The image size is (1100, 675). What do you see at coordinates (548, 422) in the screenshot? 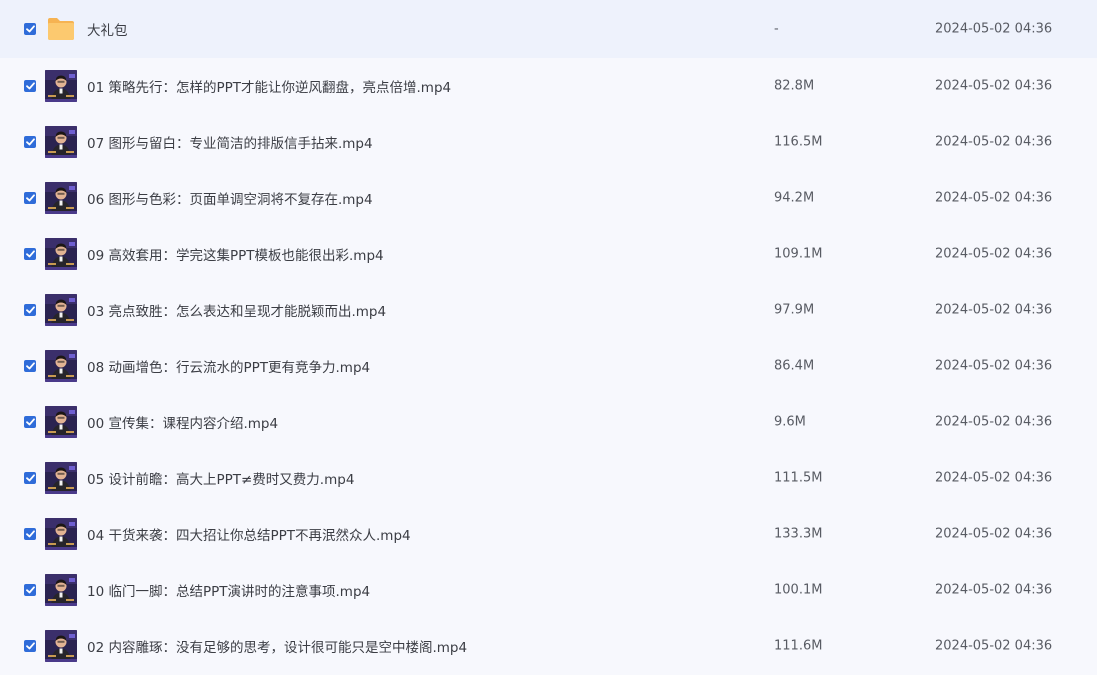
I see `file-row: 00 宣传集：课程内容介绍.mp4 9.6M 2024-05-02 04:36` at bounding box center [548, 422].